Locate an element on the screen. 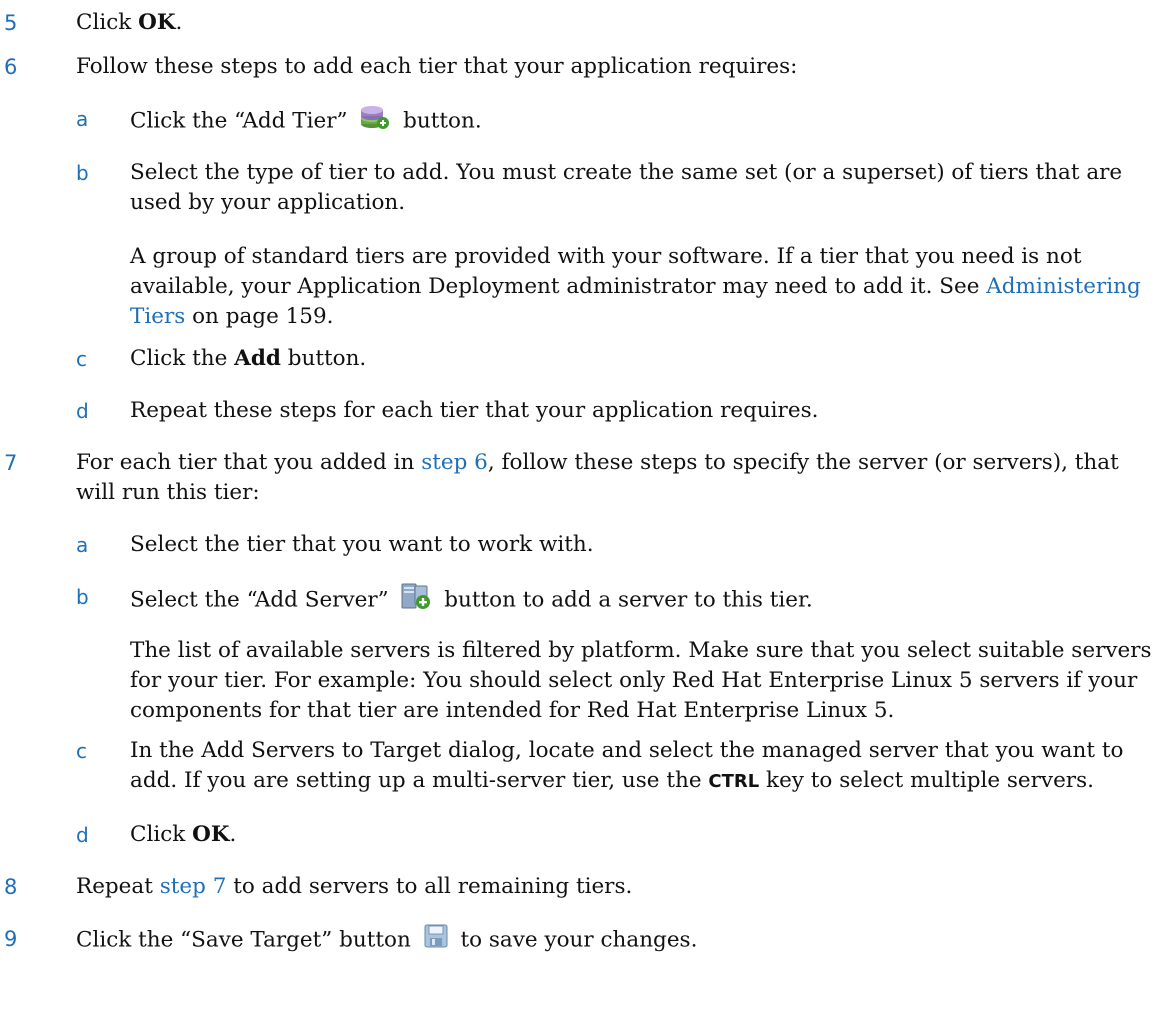 The image size is (1170, 1013). step-number: 5 is located at coordinates (11, 23).